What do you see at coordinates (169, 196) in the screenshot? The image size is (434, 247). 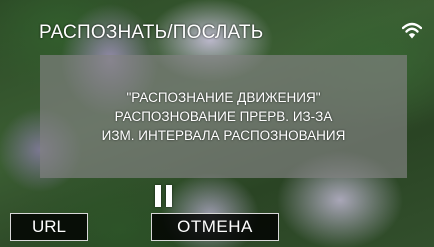 I see `pause-bar-right` at bounding box center [169, 196].